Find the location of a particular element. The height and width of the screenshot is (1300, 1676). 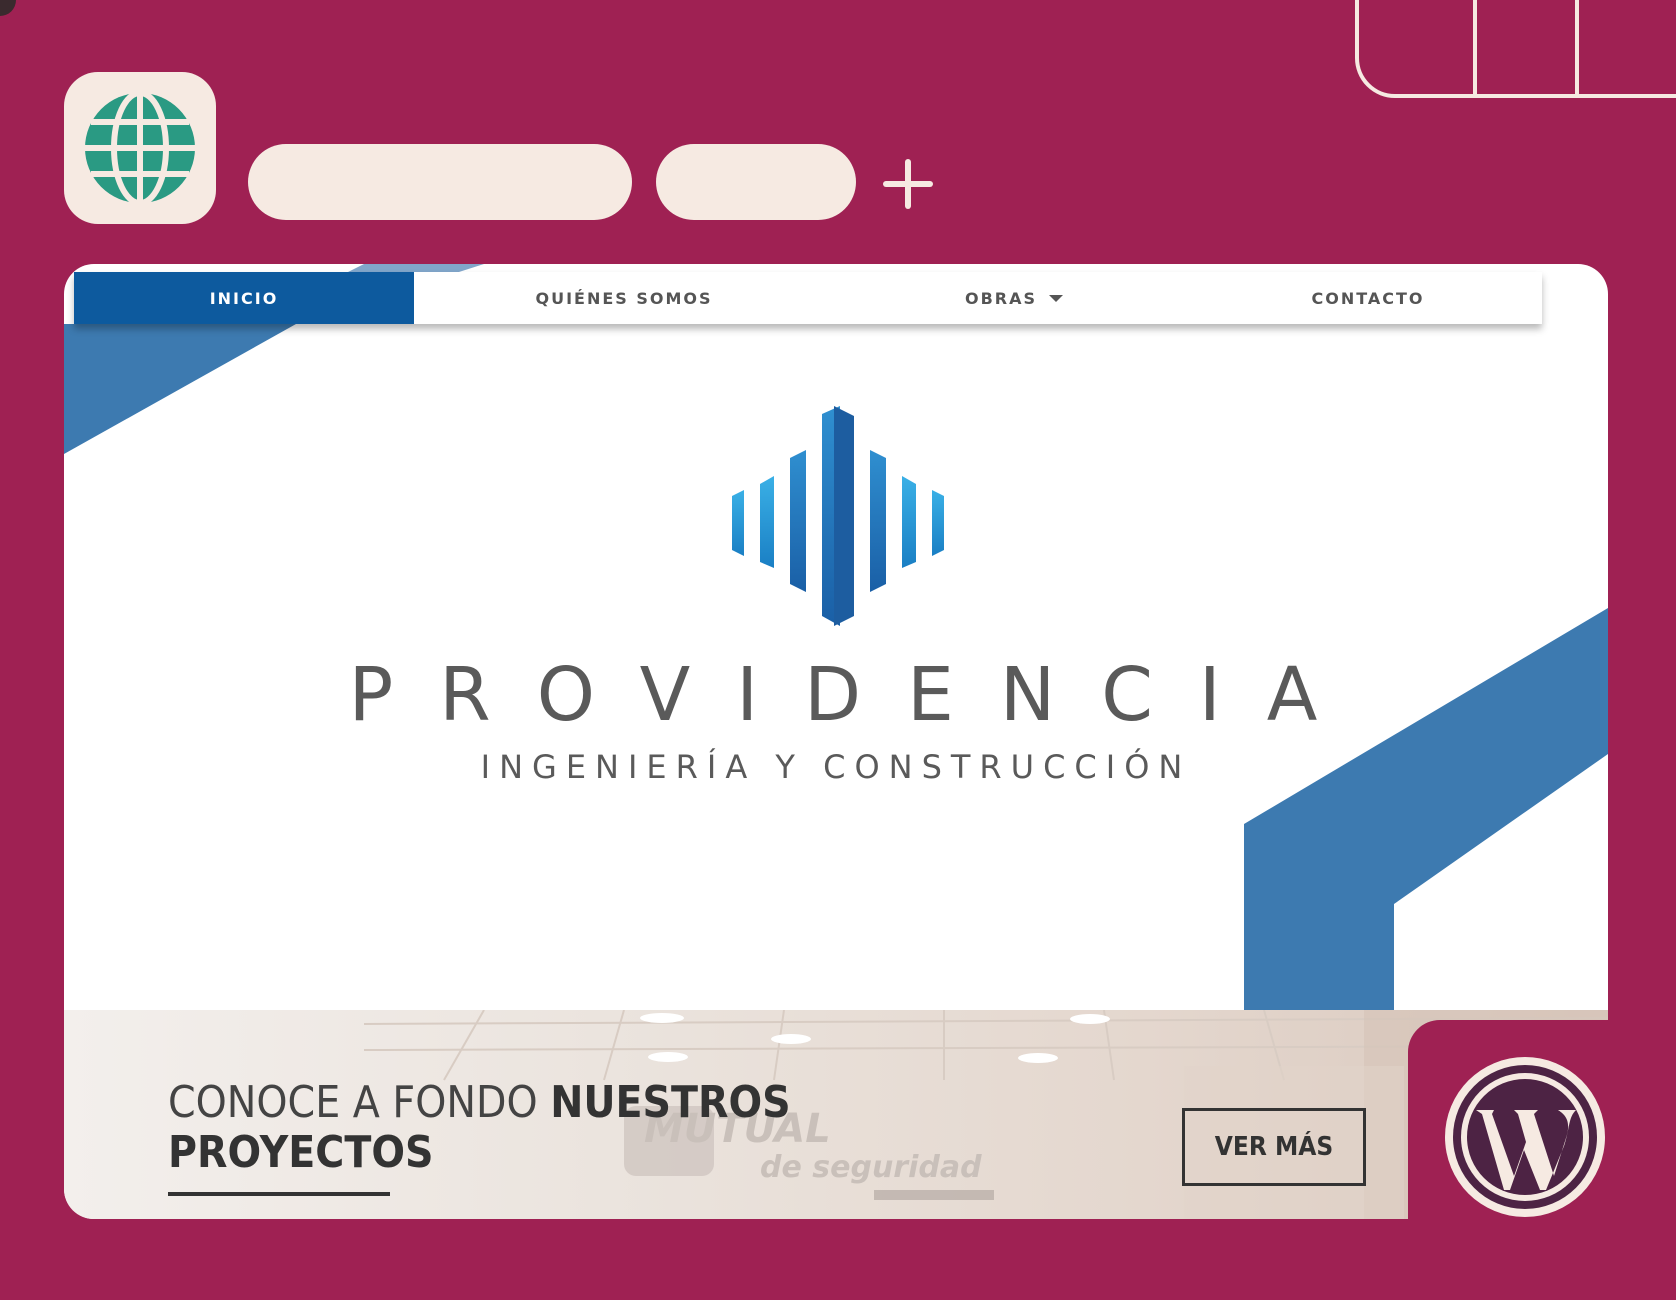

plus-icon is located at coordinates (908, 184).